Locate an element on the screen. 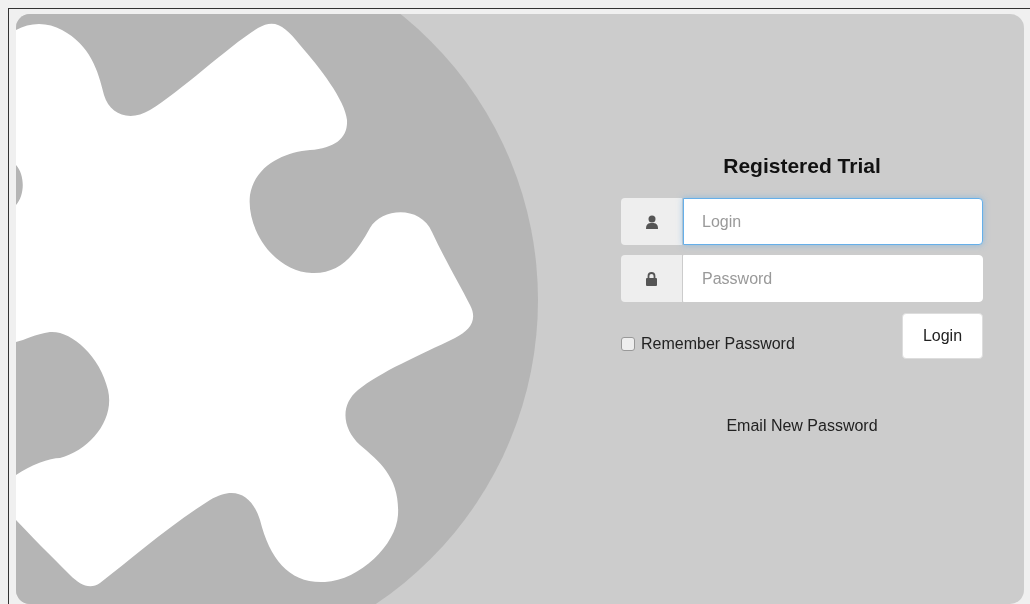 The image size is (1030, 604). email-new-password-link: Email New Password is located at coordinates (802, 426).